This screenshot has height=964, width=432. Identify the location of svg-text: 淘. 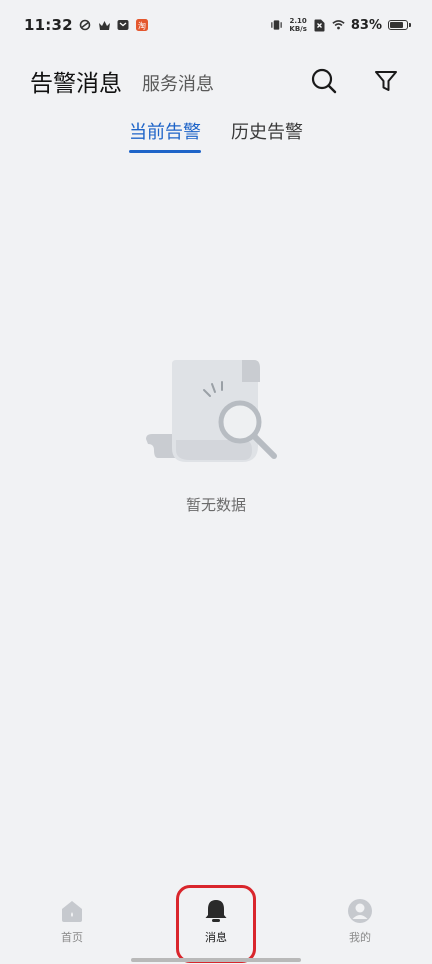
(142, 26).